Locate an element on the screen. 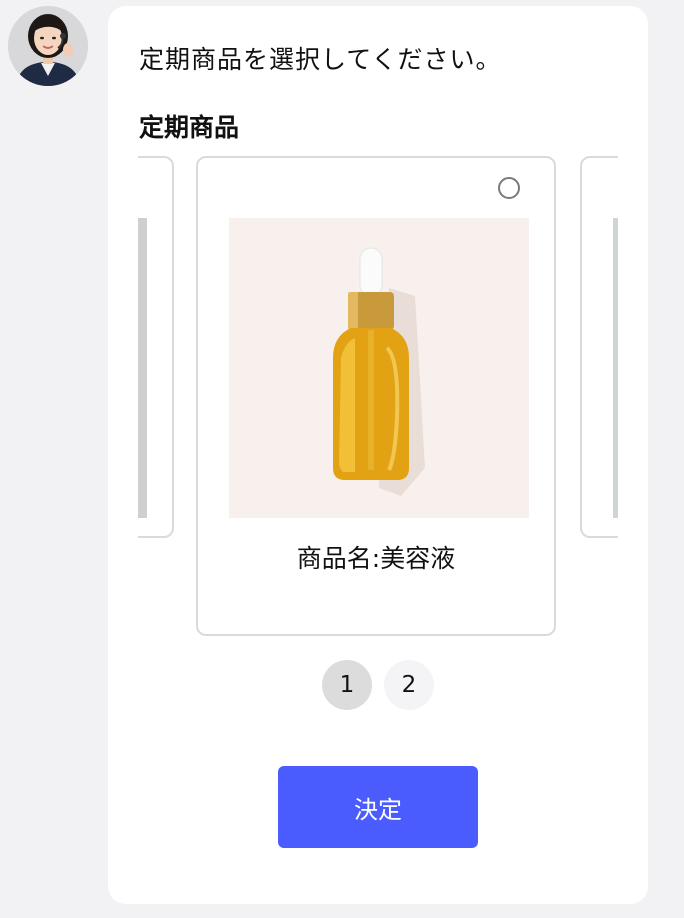 Image resolution: width=684 pixels, height=918 pixels. page-button-1: 1 is located at coordinates (347, 685).